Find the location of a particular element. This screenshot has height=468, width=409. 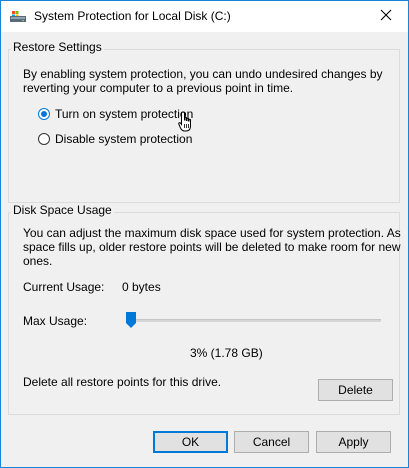

close-icon is located at coordinates (386, 16).